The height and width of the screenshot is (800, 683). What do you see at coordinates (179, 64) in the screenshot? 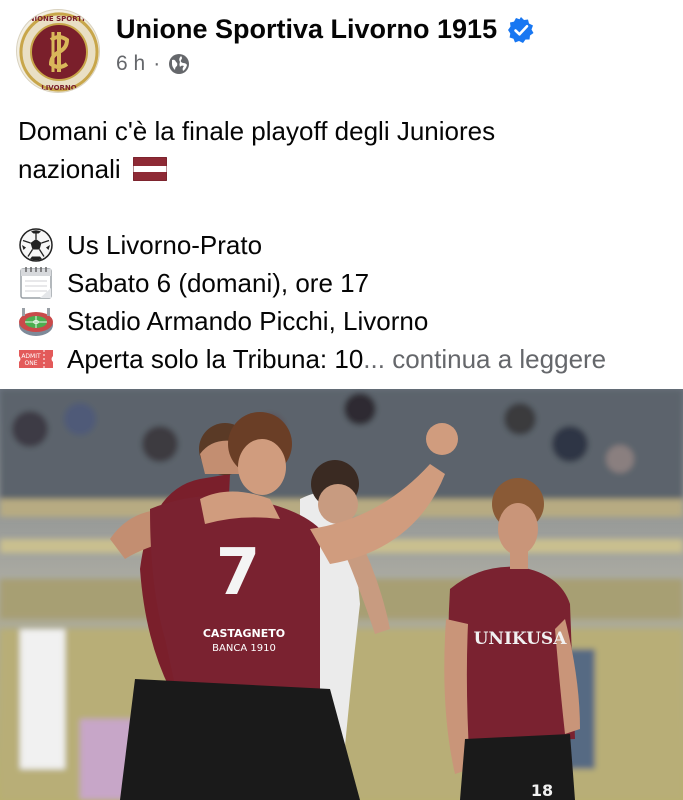
I see `globe-icon` at bounding box center [179, 64].